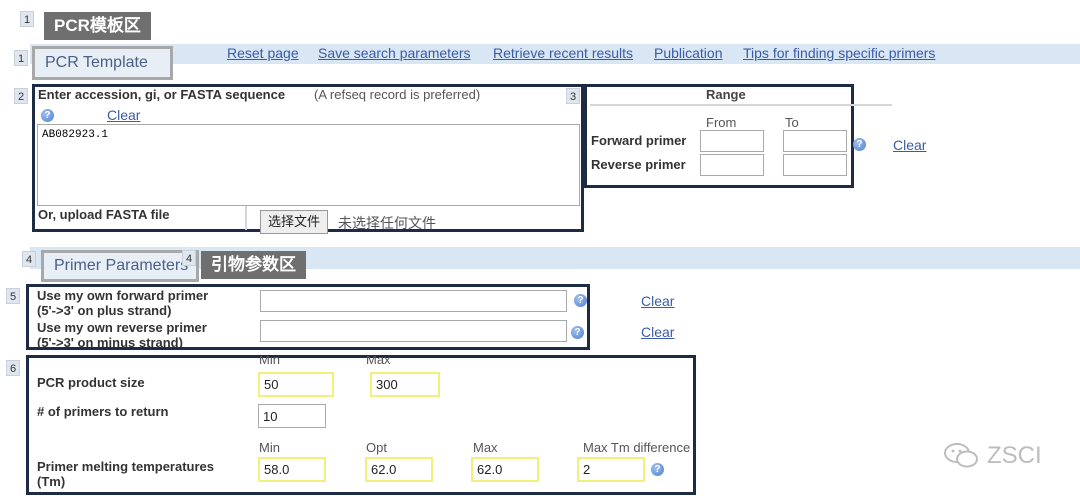 Image resolution: width=1080 pixels, height=500 pixels. Describe the element at coordinates (91, 382) in the screenshot. I see `product-size-label: PCR product size` at that location.